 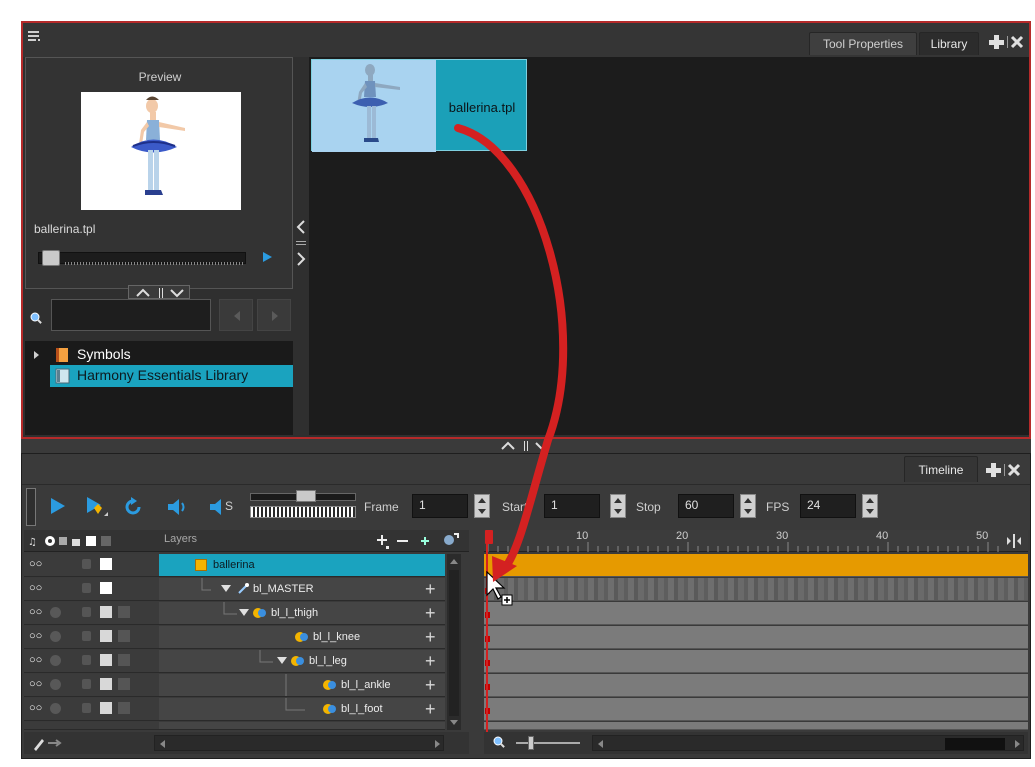 I want to click on expand-arrow-icon, so click(x=37, y=355).